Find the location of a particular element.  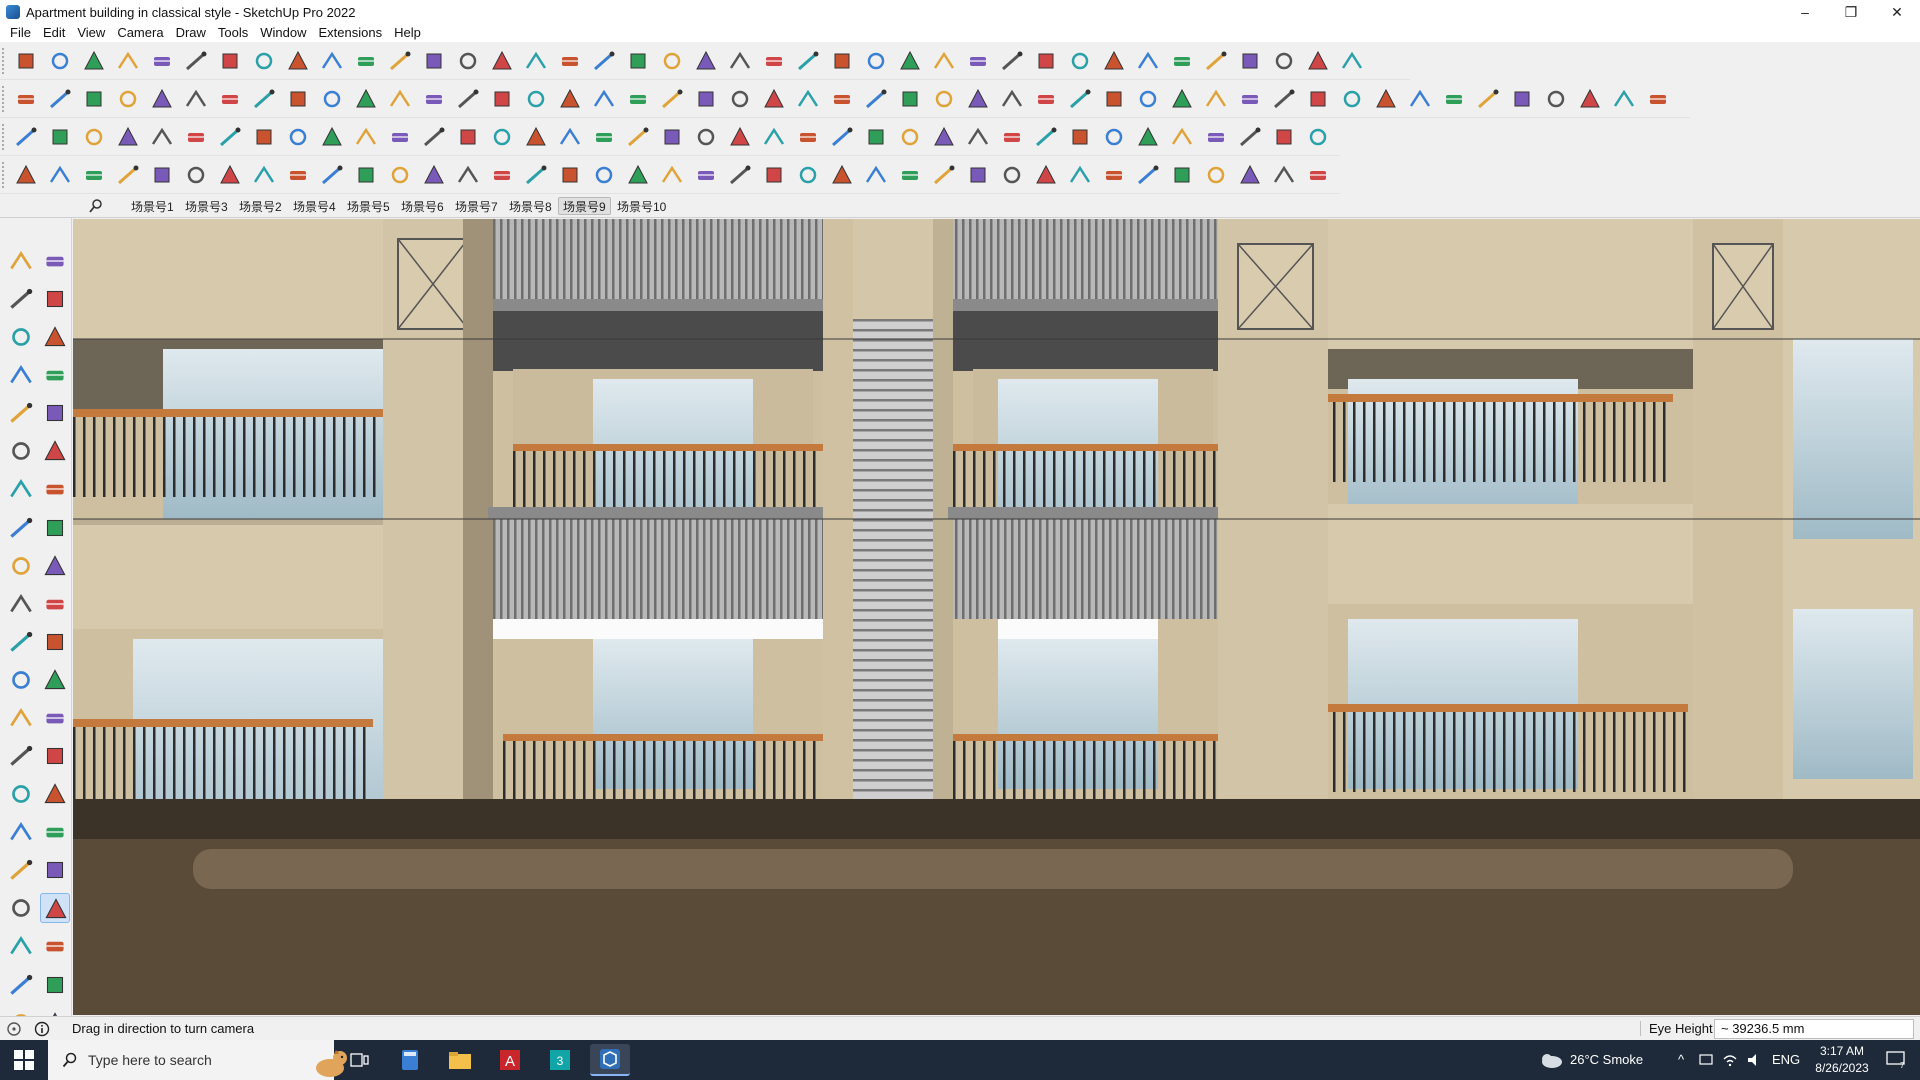

start-button is located at coordinates (24, 1060).